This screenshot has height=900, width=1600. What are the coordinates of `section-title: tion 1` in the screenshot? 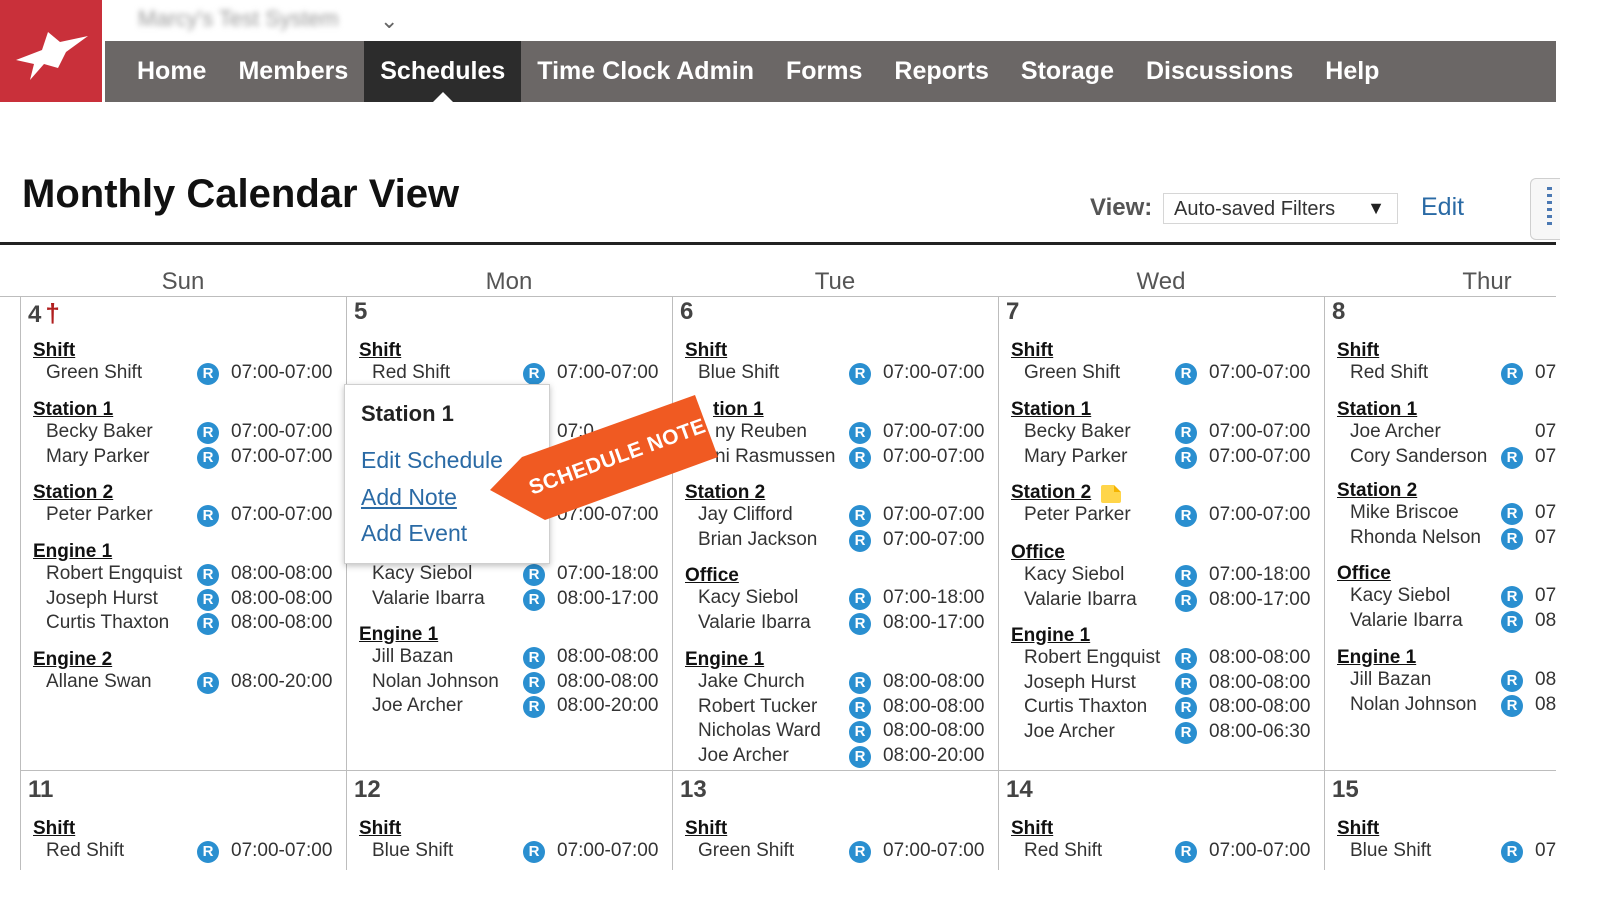 It's located at (738, 410).